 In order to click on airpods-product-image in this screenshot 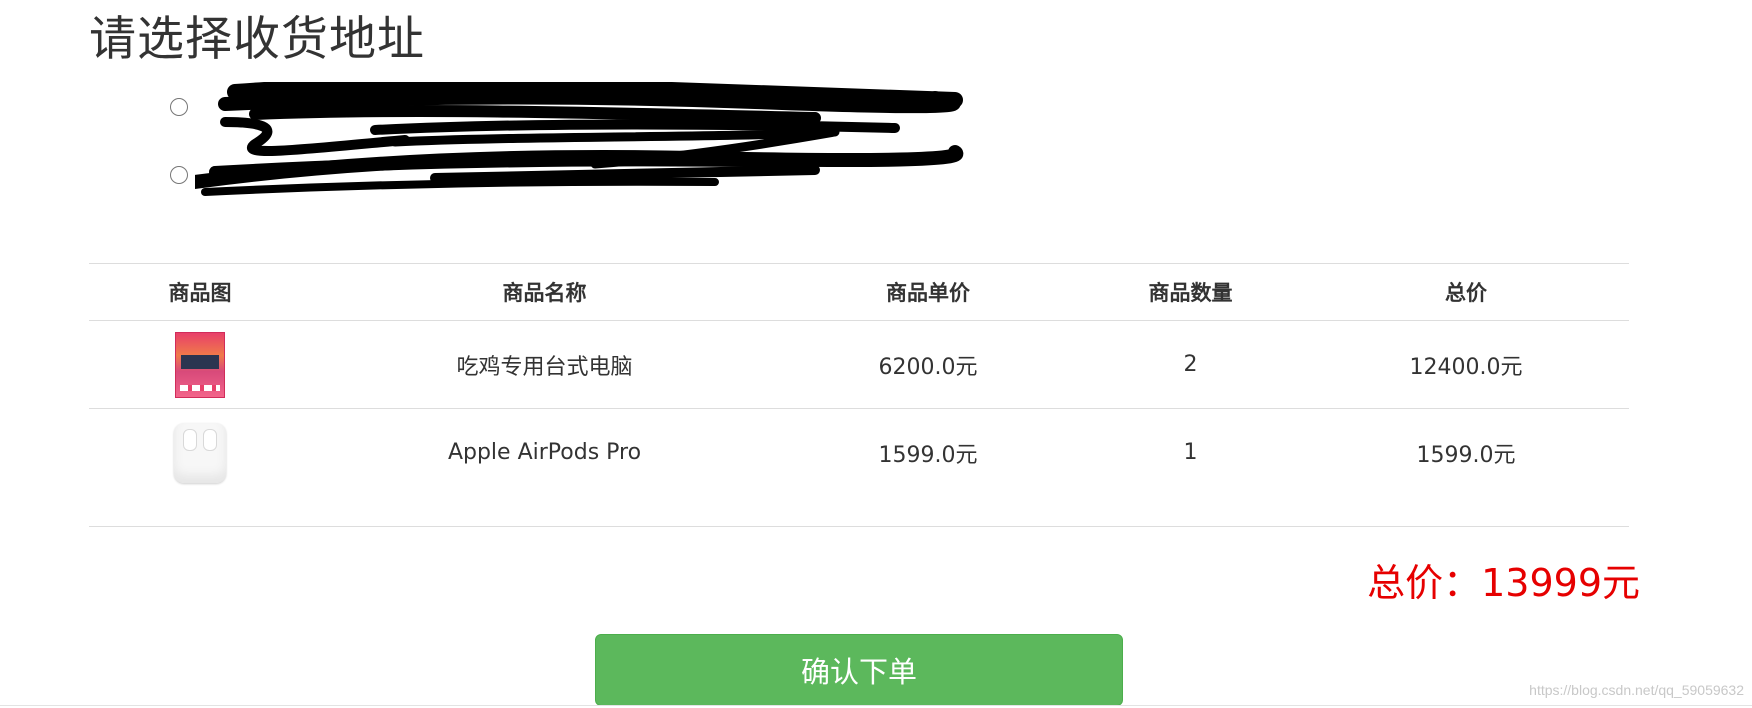, I will do `click(200, 452)`.